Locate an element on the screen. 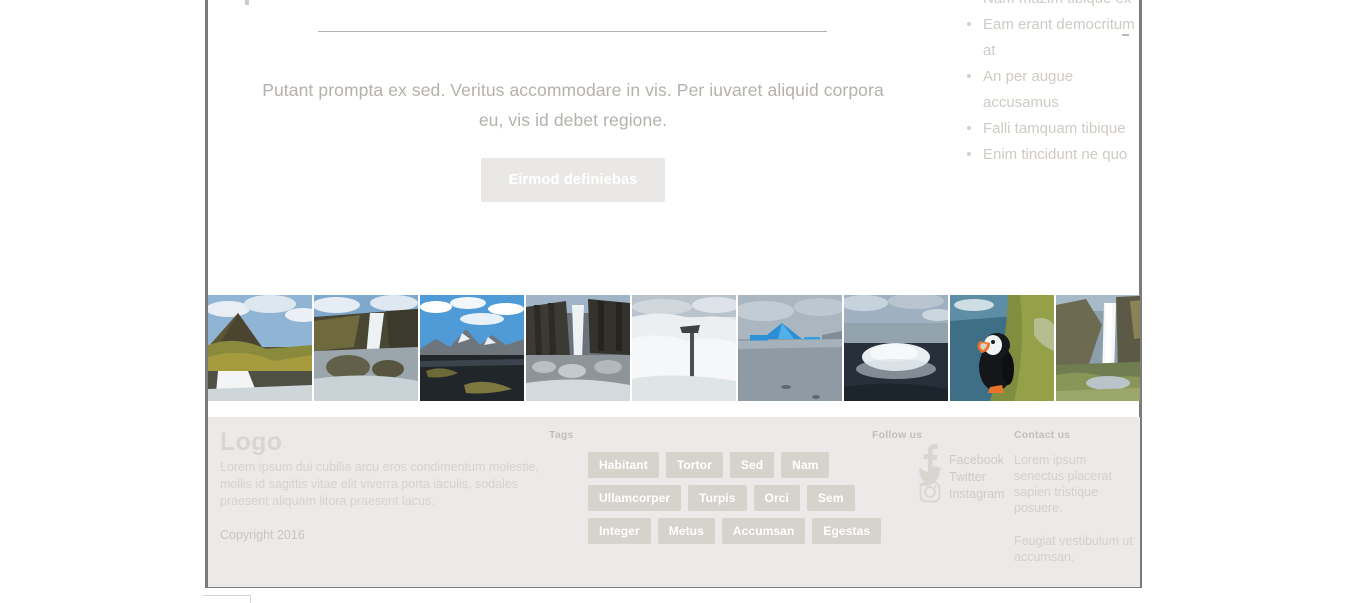 Image resolution: width=1350 pixels, height=603 pixels. list-item-label: Enim tincidunt ne quo is located at coordinates (1055, 154).